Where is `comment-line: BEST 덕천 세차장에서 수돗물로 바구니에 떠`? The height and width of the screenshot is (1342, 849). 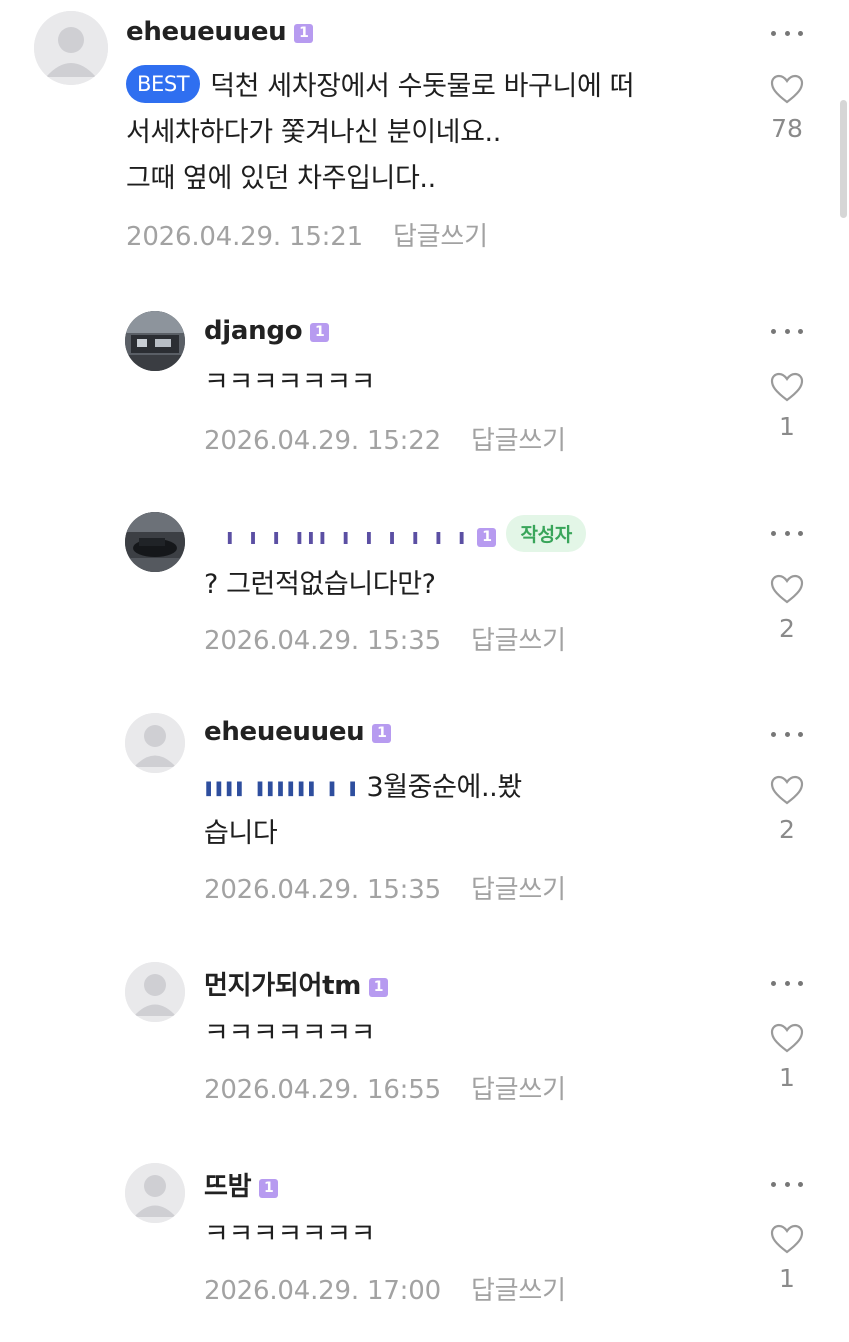
comment-line: BEST 덕천 세차장에서 수돗물로 바구니에 떠 is located at coordinates (436, 87).